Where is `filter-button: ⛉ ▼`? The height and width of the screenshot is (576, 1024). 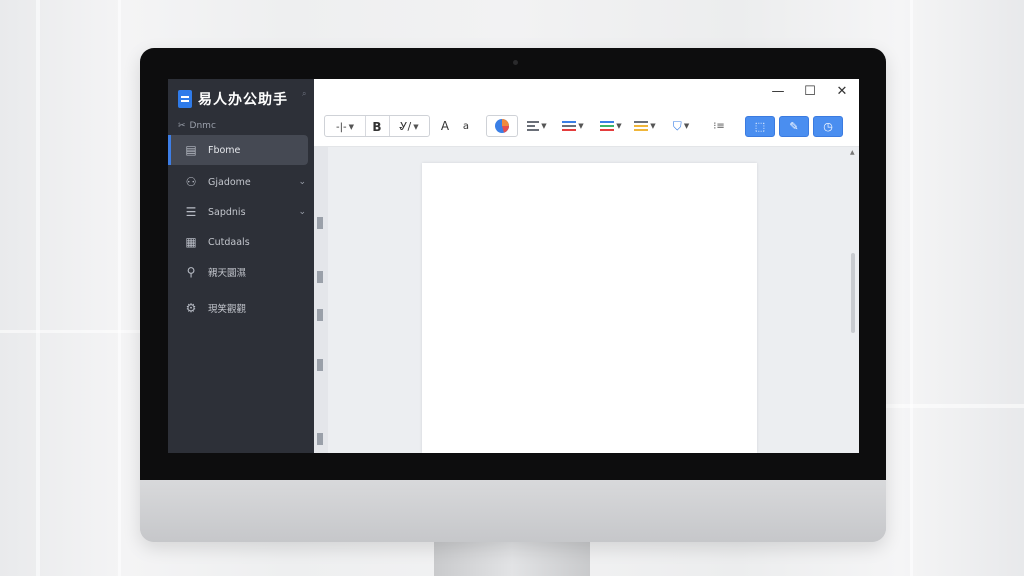
filter-button: ⛉ ▼ is located at coordinates (681, 126).